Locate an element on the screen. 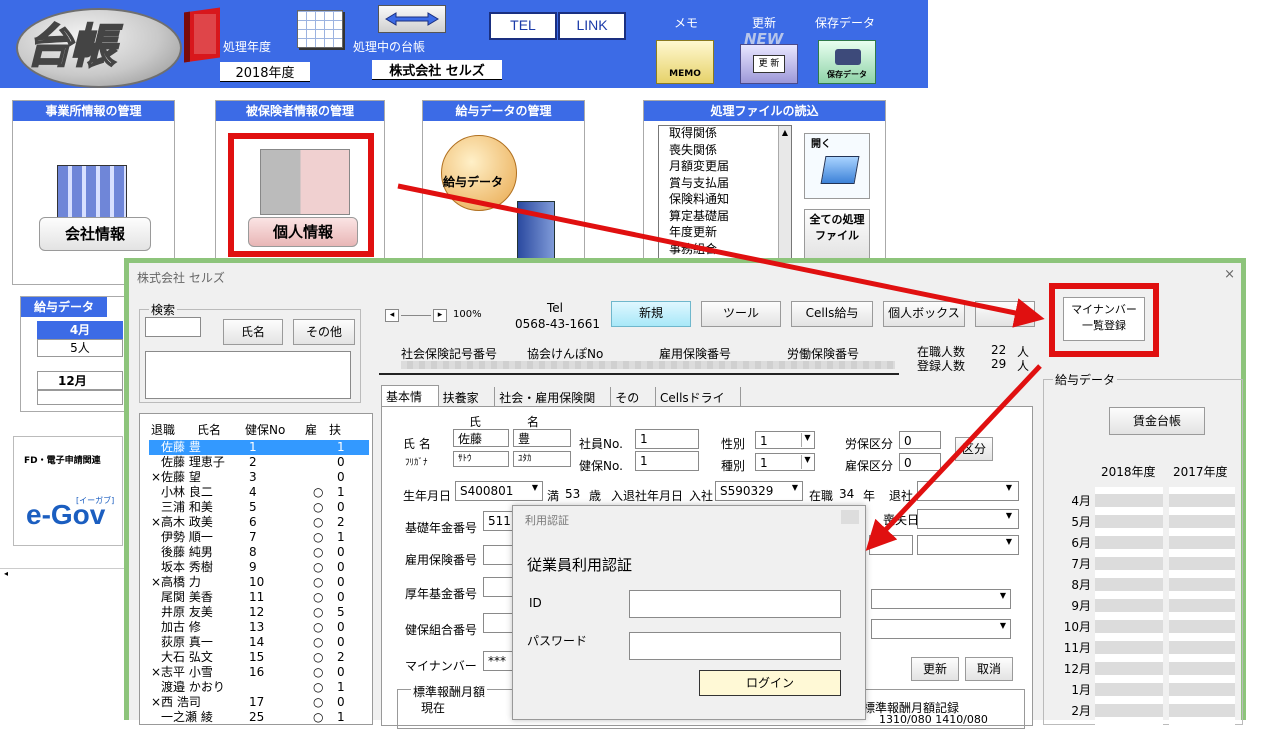  first-name-input: 豊 is located at coordinates (542, 438).